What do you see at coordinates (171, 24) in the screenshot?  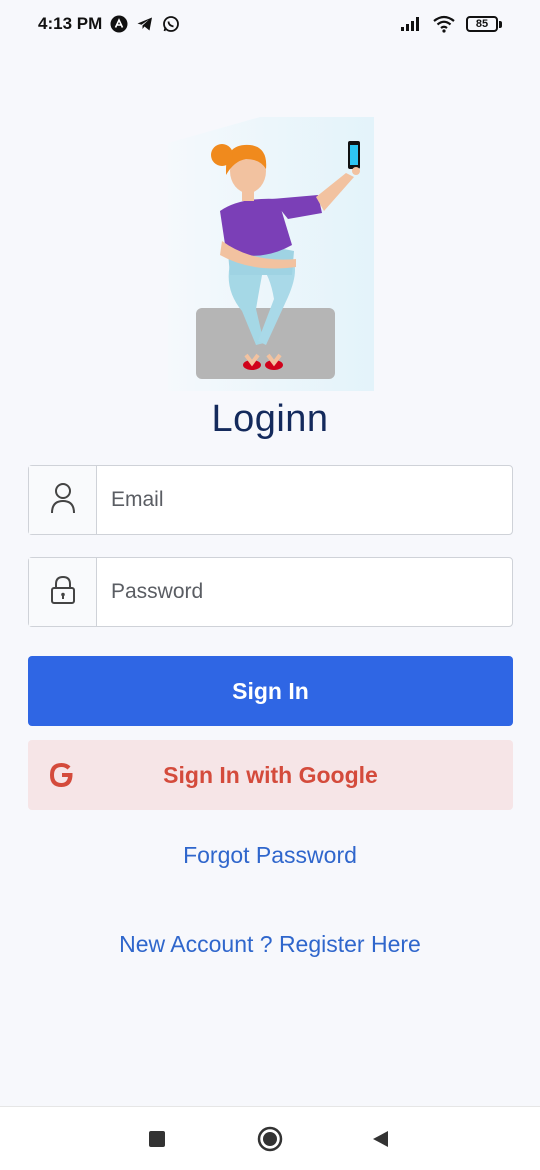 I see `whatsapp-icon` at bounding box center [171, 24].